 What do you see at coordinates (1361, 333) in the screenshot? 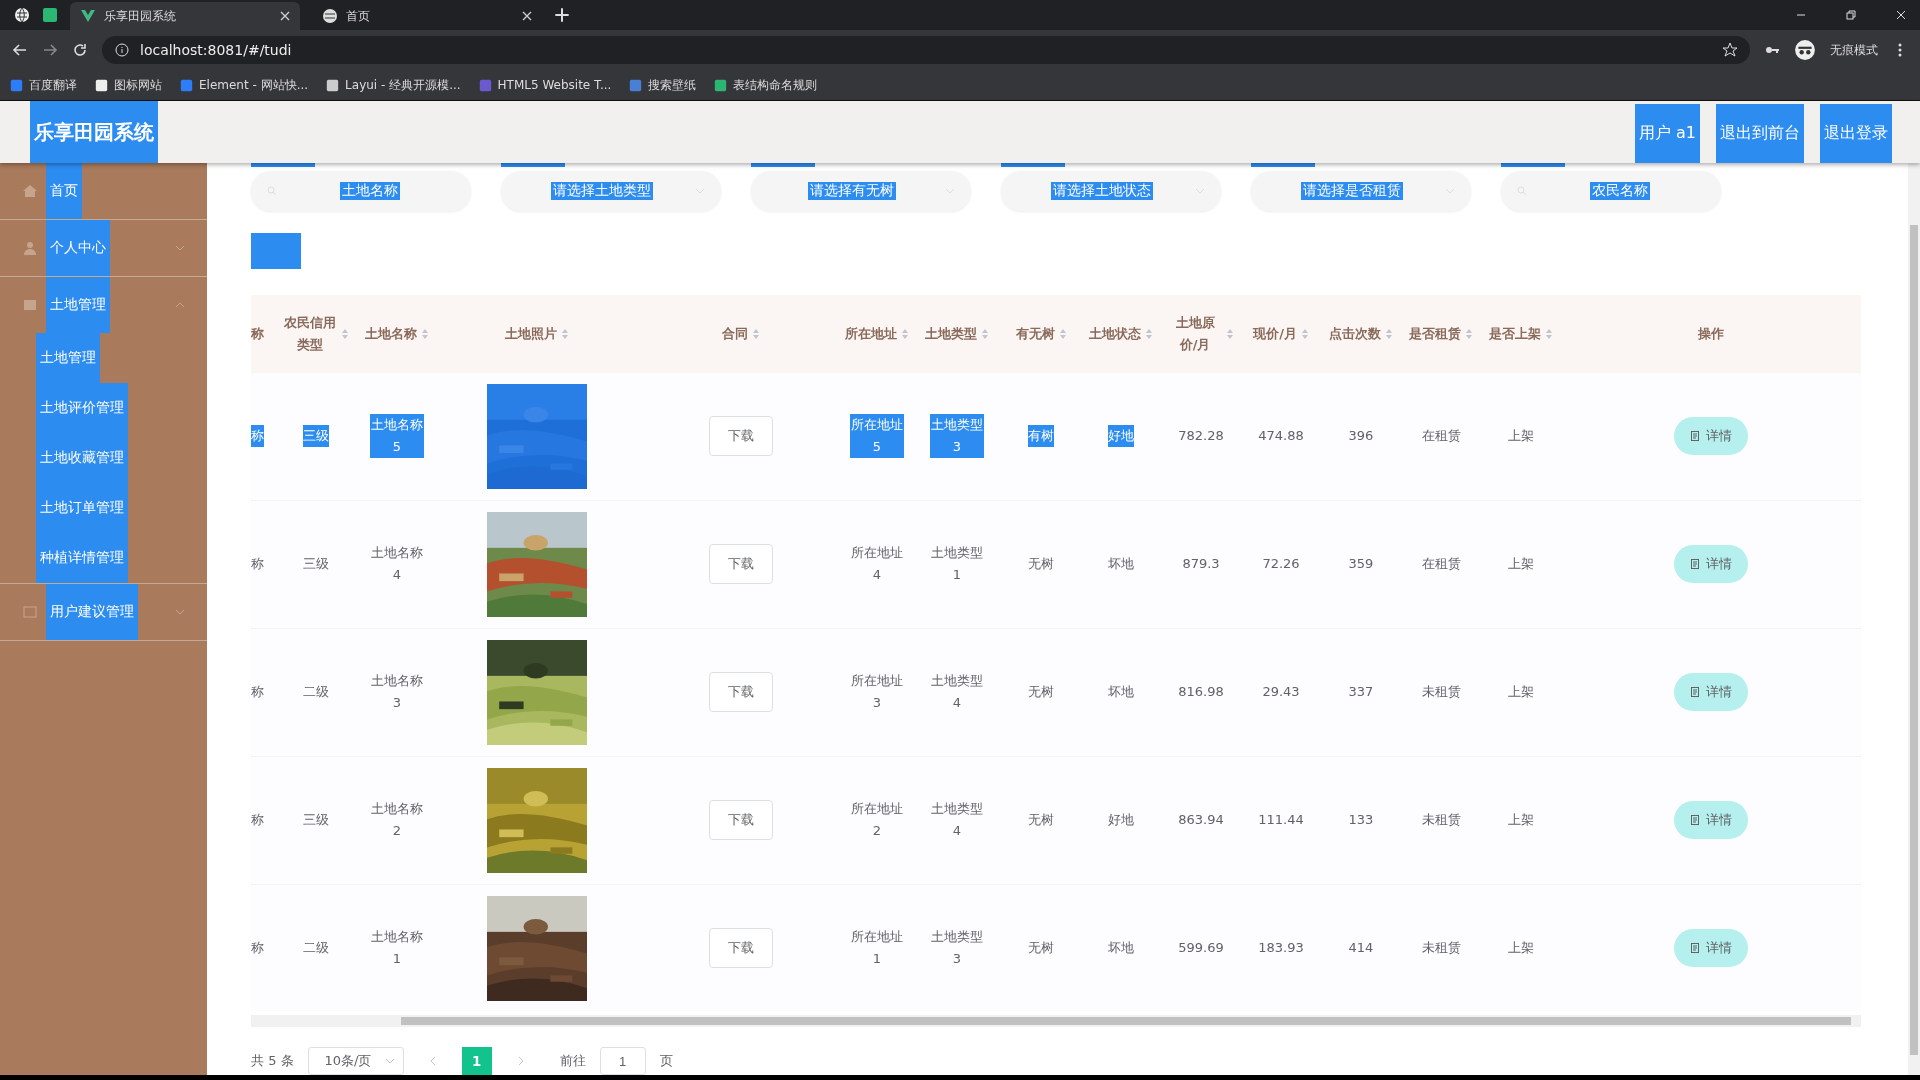
I see `column-header: 点击次数` at bounding box center [1361, 333].